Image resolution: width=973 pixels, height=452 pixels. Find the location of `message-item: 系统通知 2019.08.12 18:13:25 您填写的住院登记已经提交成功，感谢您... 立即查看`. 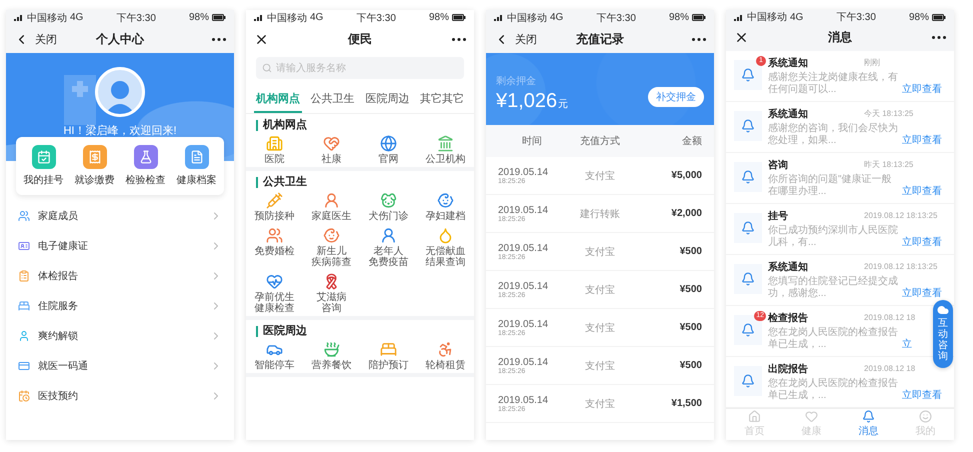

message-item: 系统通知 2019.08.12 18:13:25 您填写的住院登记已经提交成功，感谢您... 立即查看 is located at coordinates (840, 280).